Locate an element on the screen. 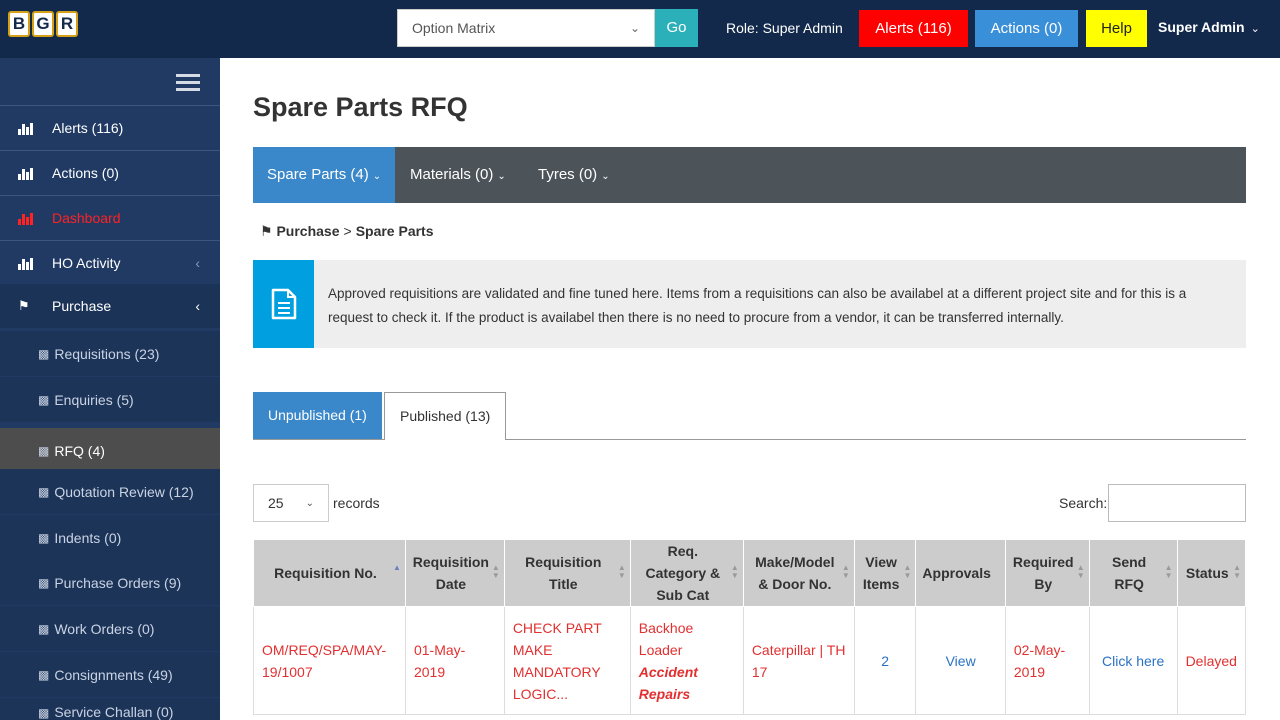 This screenshot has width=1280, height=720. page-length-value: 25 is located at coordinates (276, 503).